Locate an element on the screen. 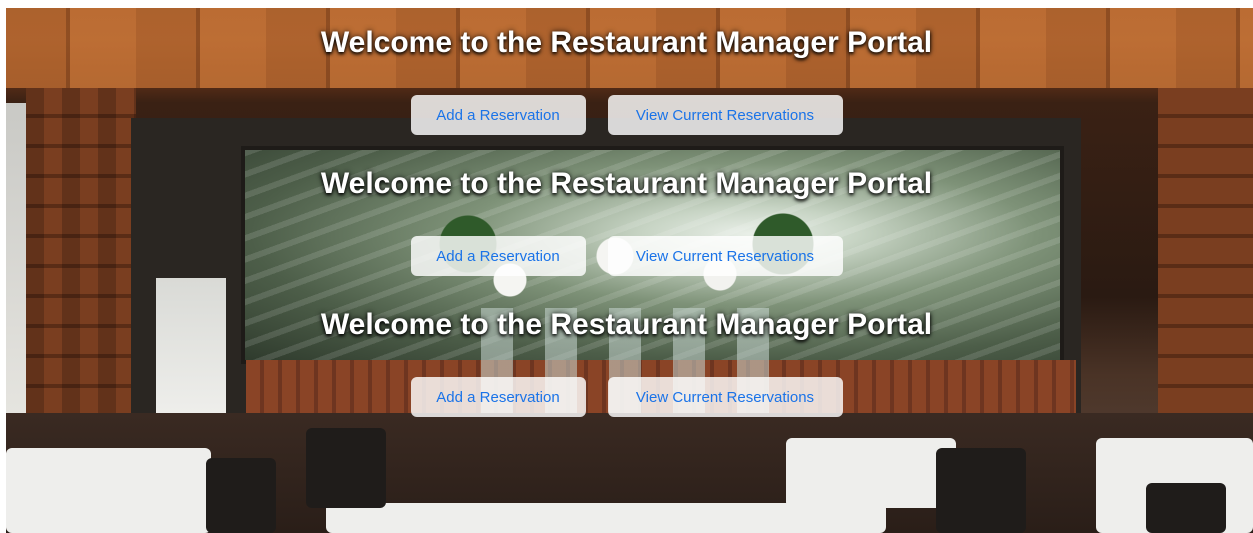 The image size is (1253, 533). welcome-section-1: Welcome to the Restaurant Manager Portal is located at coordinates (626, 43).